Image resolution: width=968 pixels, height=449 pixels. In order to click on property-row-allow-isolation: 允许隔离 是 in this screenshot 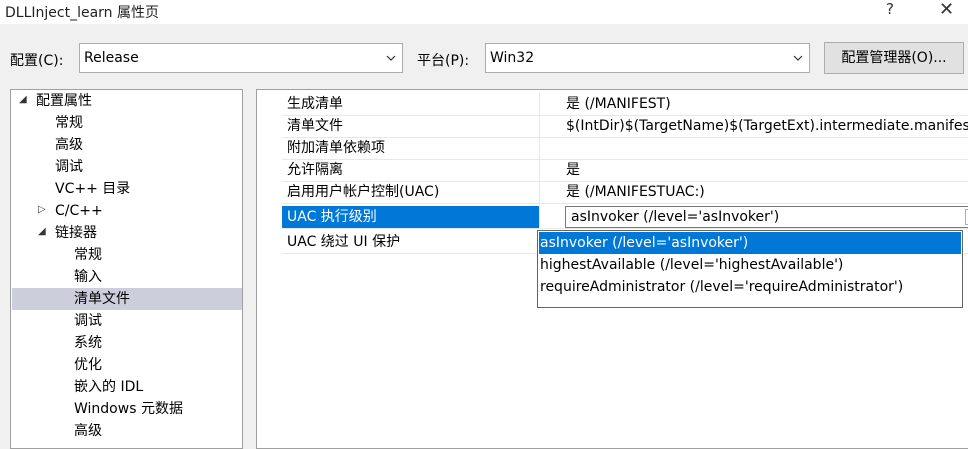, I will do `click(625, 170)`.